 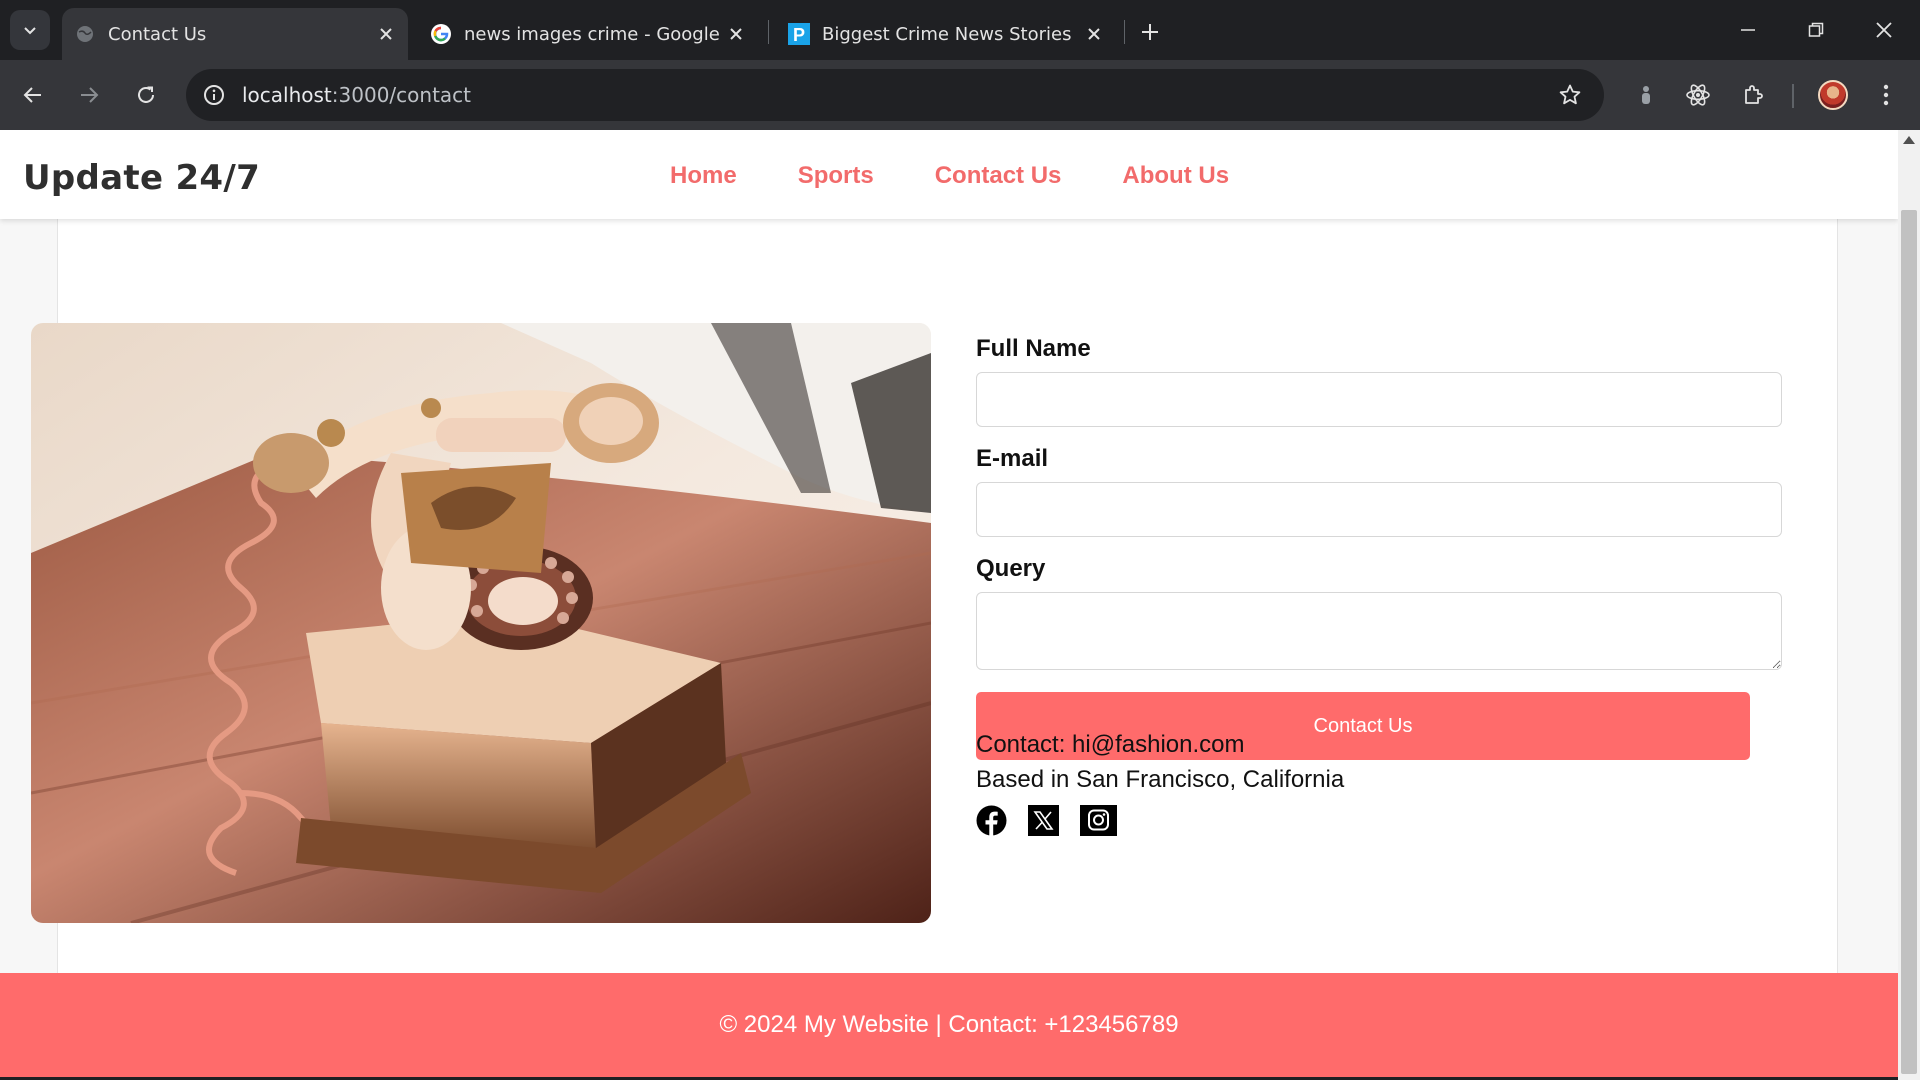 What do you see at coordinates (895, 95) in the screenshot?
I see `address-bar: localhost:3000/contact` at bounding box center [895, 95].